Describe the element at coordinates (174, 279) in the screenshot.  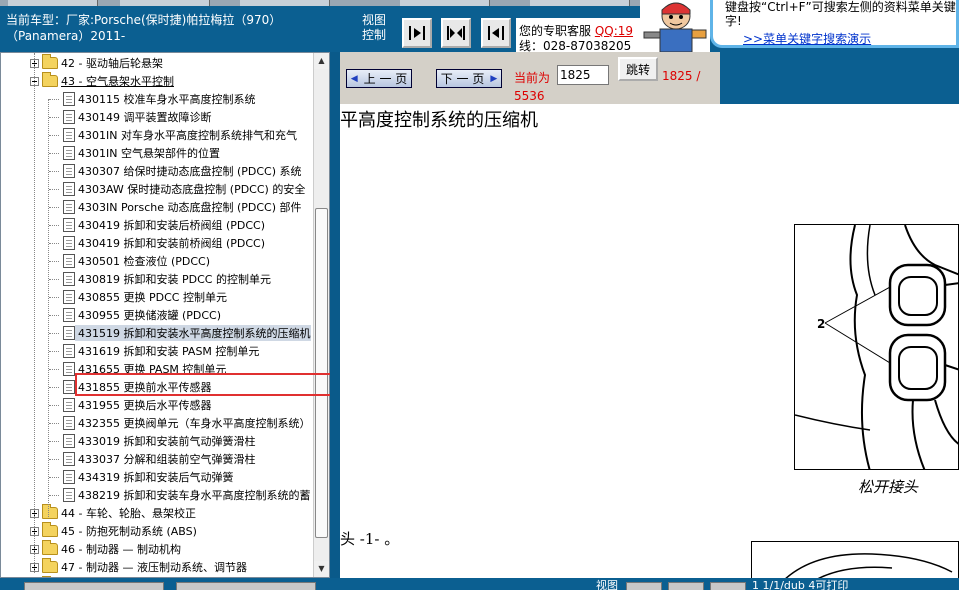
I see `tree-item-label: 430819 拆卸和安装 PDCC 的控制单元` at that location.